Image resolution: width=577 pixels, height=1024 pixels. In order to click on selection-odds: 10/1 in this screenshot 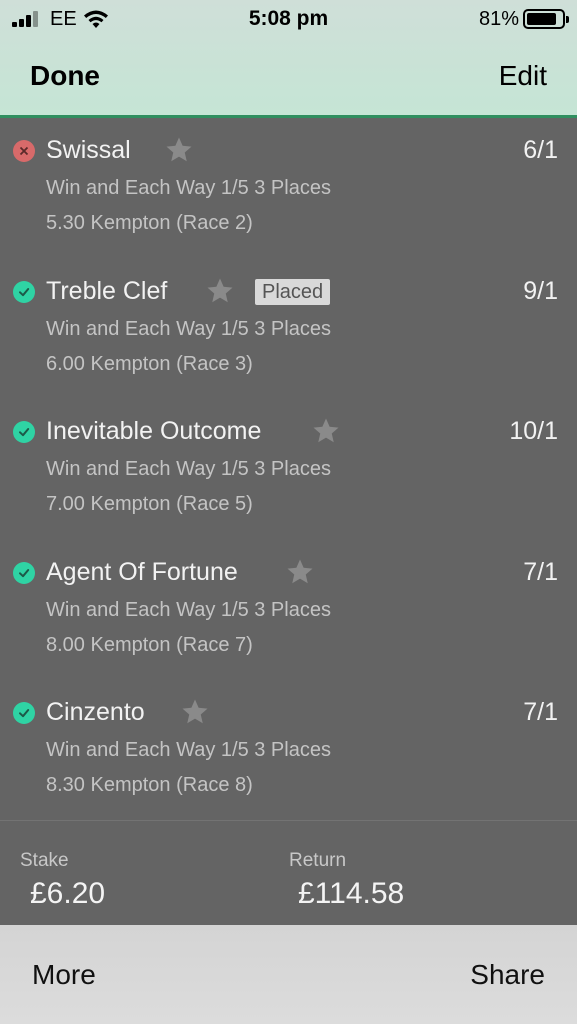, I will do `click(533, 431)`.